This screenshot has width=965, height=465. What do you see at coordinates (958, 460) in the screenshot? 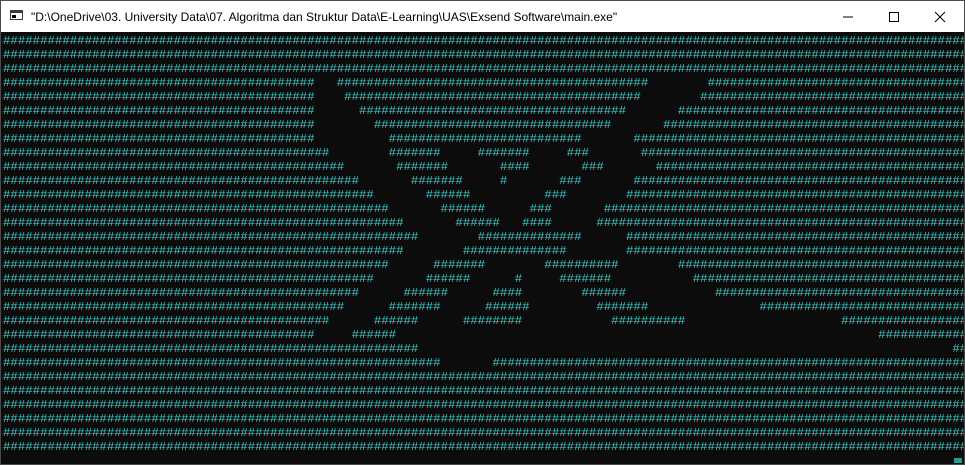
I see `resize-grip` at bounding box center [958, 460].